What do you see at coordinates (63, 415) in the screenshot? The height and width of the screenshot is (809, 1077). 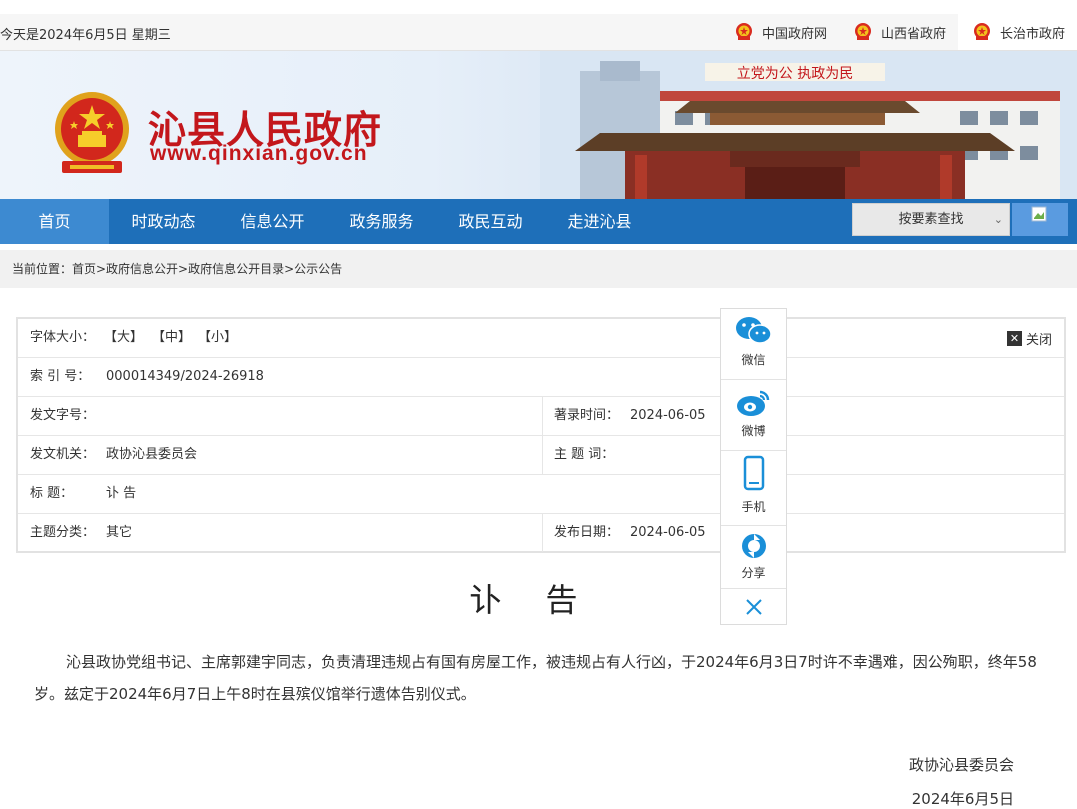 I see `doc-no-label: 发文字号：` at bounding box center [63, 415].